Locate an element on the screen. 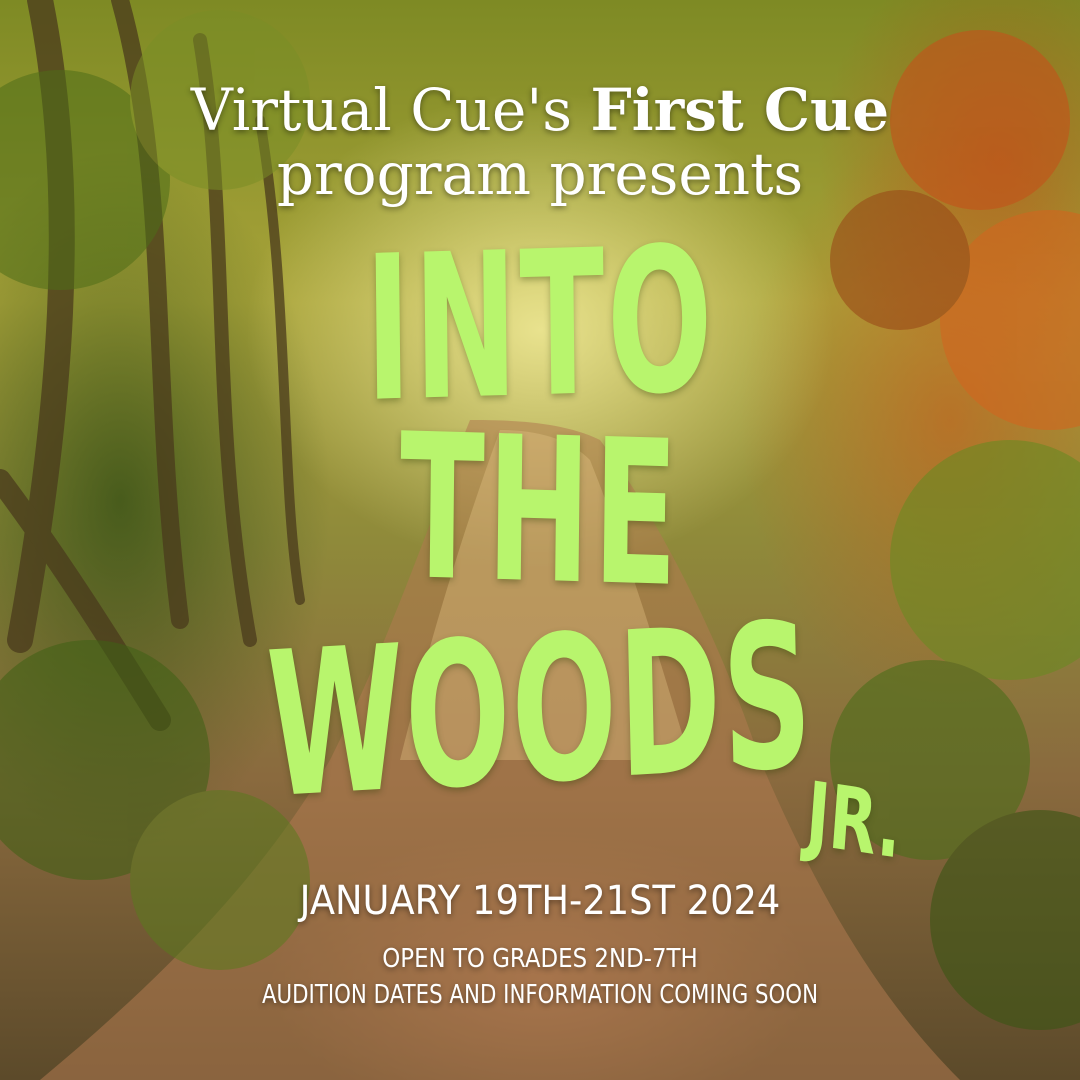 The width and height of the screenshot is (1080, 1080). intro-line-1: Virtual Cue's First Cue is located at coordinates (540, 110).